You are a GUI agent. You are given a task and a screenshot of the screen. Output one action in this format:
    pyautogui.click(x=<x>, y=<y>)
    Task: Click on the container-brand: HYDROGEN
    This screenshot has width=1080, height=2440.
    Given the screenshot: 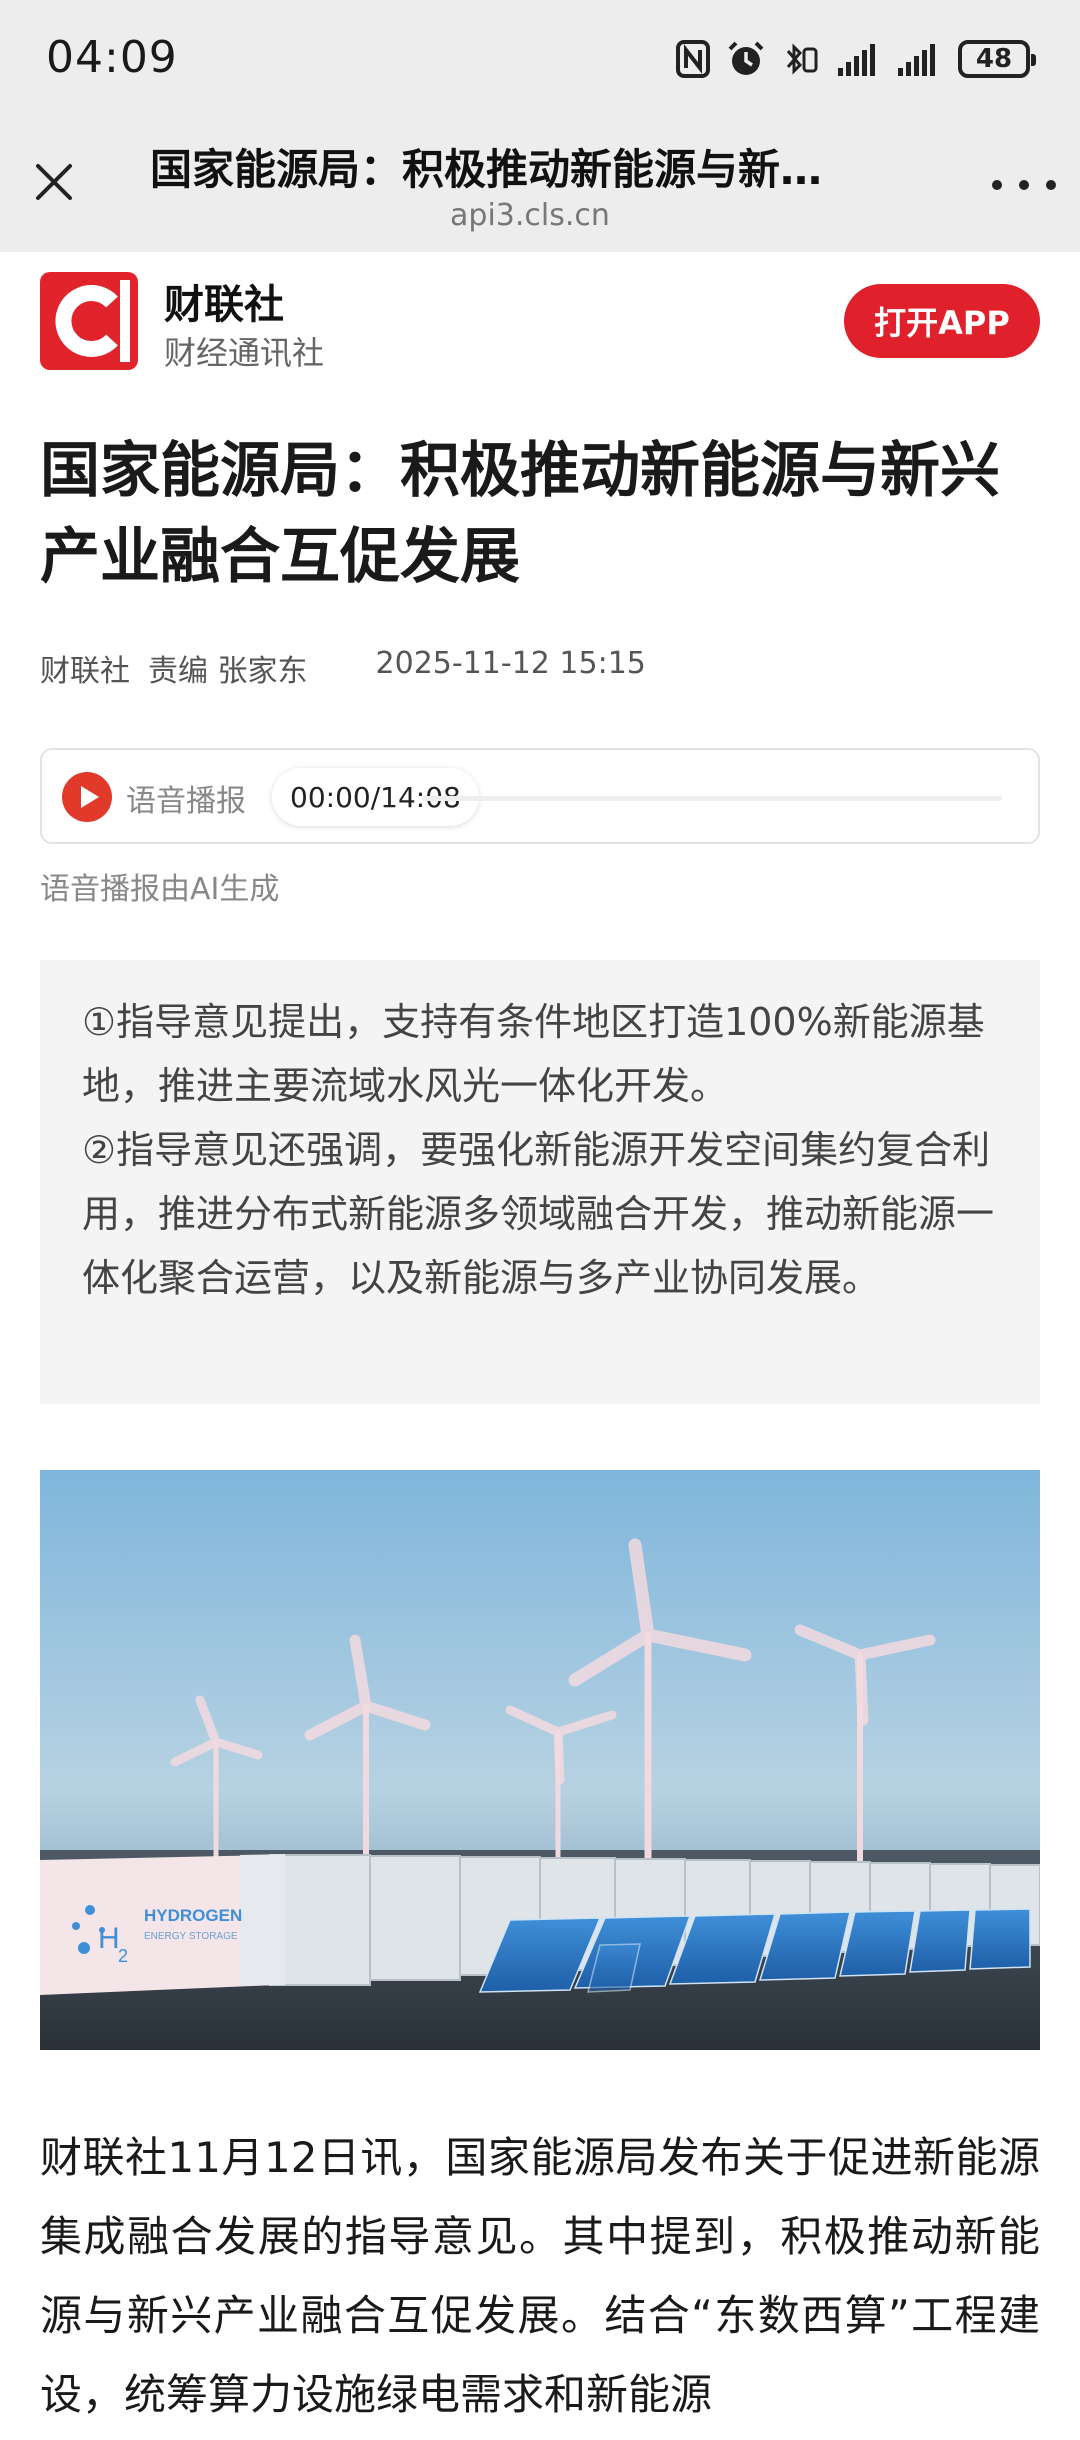 What is the action you would take?
    pyautogui.click(x=193, y=1915)
    